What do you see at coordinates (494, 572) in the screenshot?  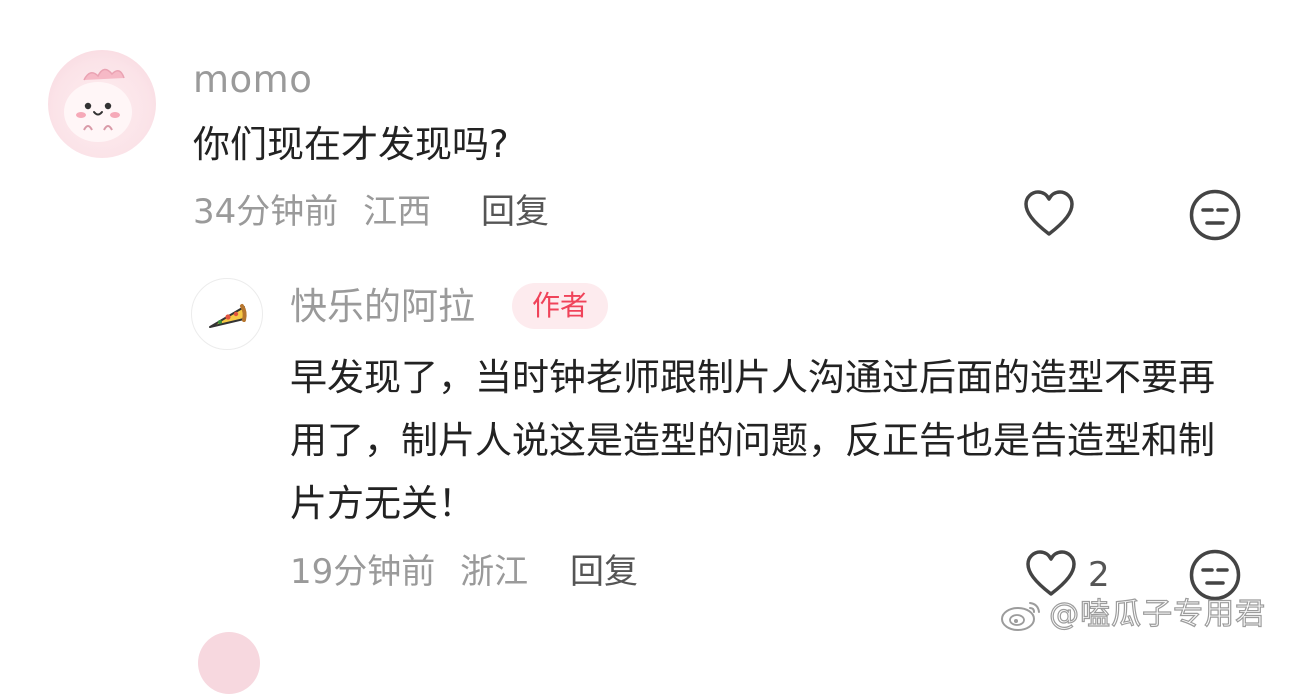 I see `reply-location: 浙江` at bounding box center [494, 572].